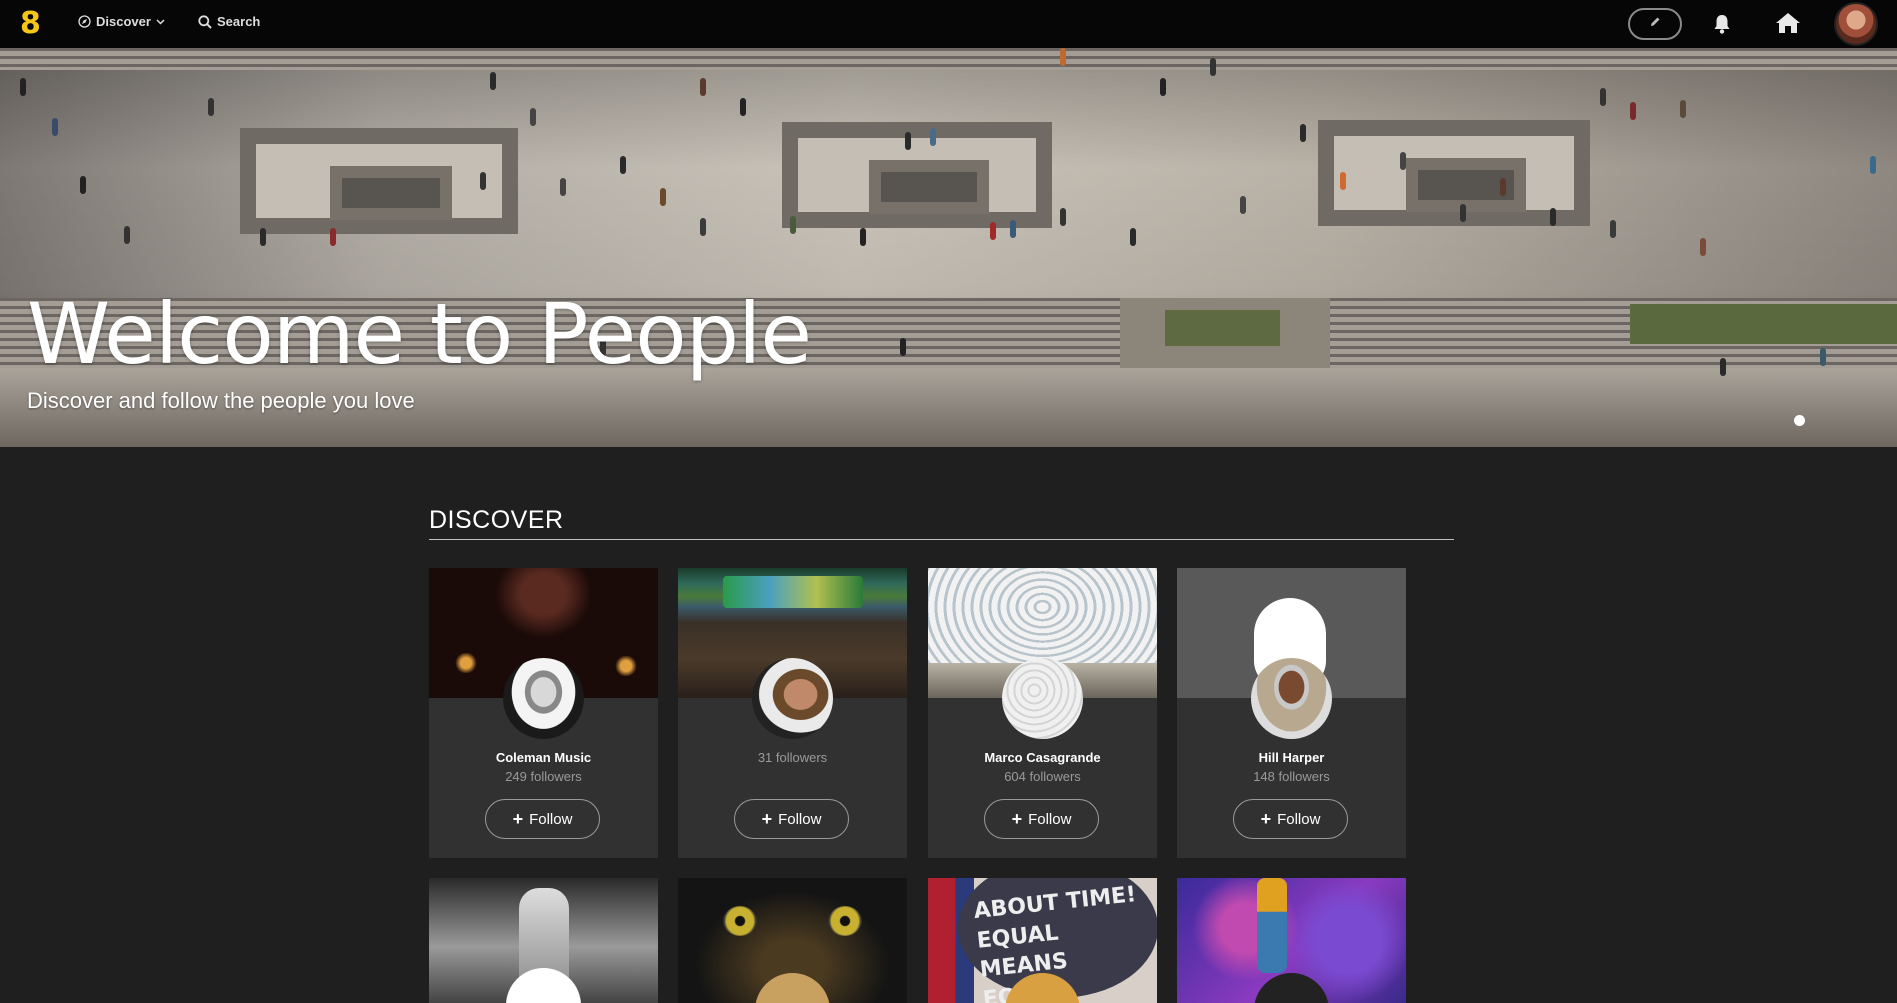  What do you see at coordinates (239, 21) in the screenshot?
I see `nav-search-label: Search` at bounding box center [239, 21].